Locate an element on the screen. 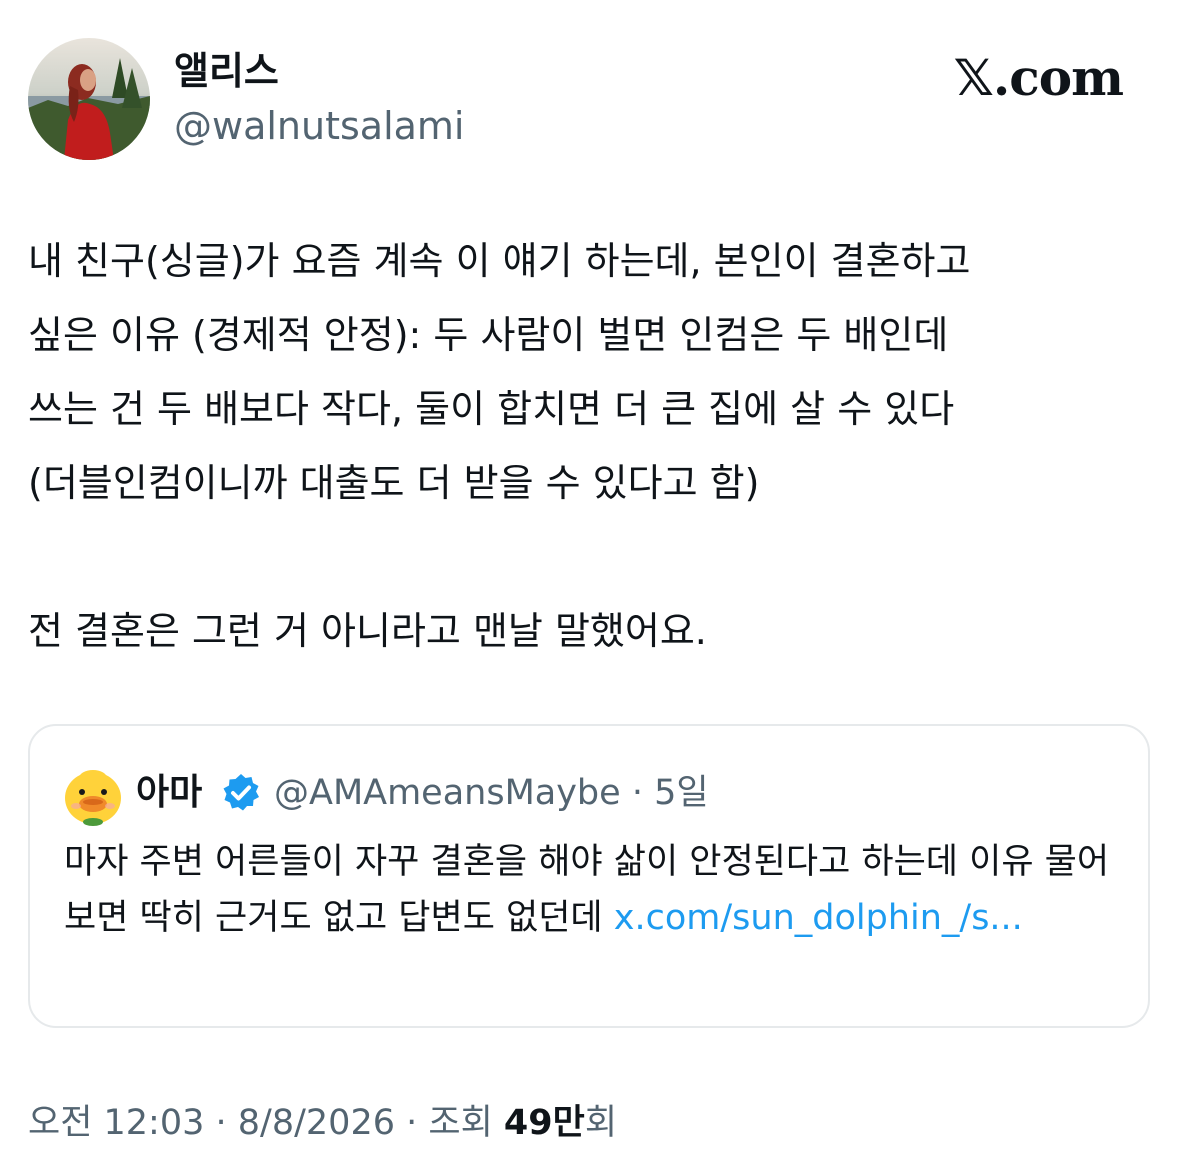 This screenshot has height=1158, width=1179. avatar is located at coordinates (89, 99).